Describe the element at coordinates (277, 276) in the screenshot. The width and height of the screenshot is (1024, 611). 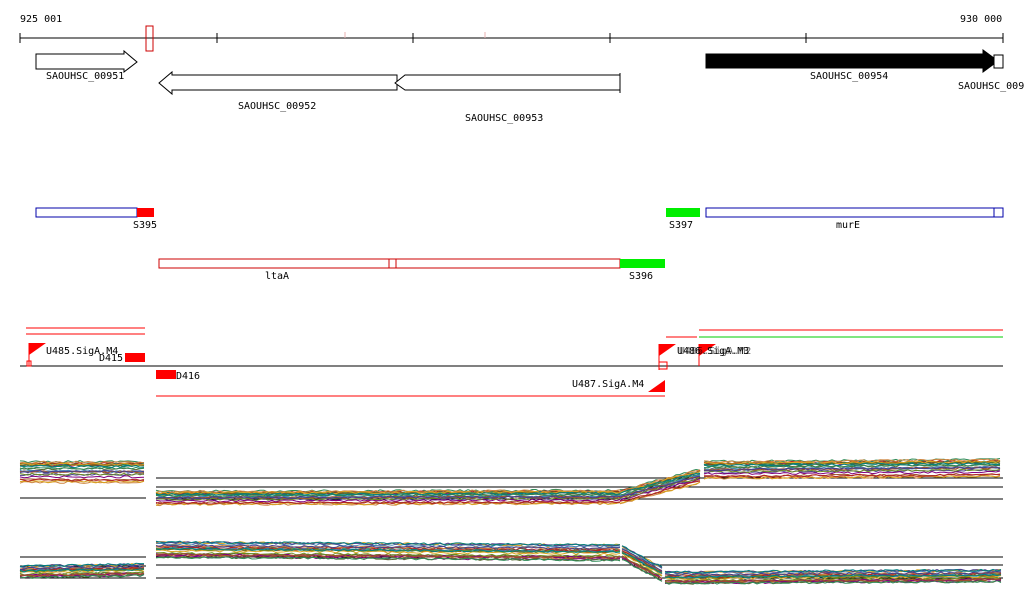
I see `feature-label-ltaA: ltaA` at that location.